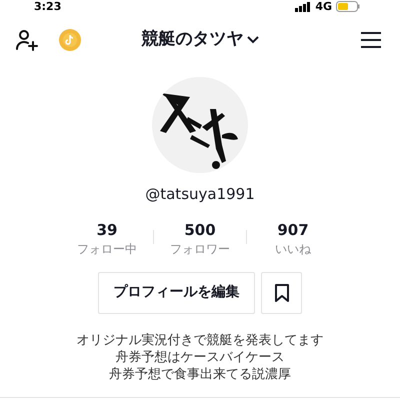 The width and height of the screenshot is (400, 400). What do you see at coordinates (323, 6) in the screenshot?
I see `network-label: 4G` at bounding box center [323, 6].